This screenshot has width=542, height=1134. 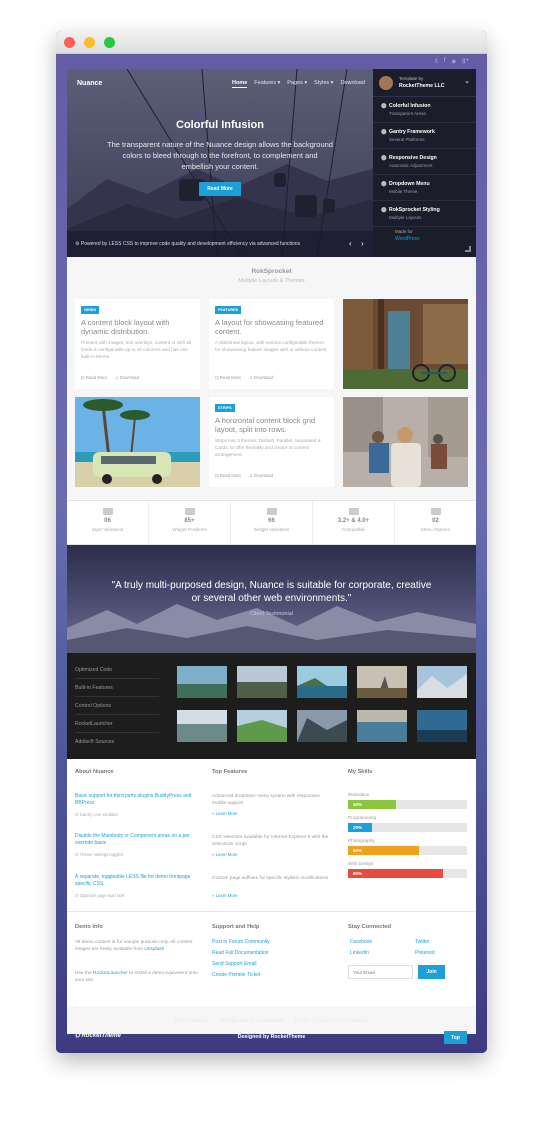 I want to click on side-item-title: RokSprocket Styling, so click(x=414, y=210).